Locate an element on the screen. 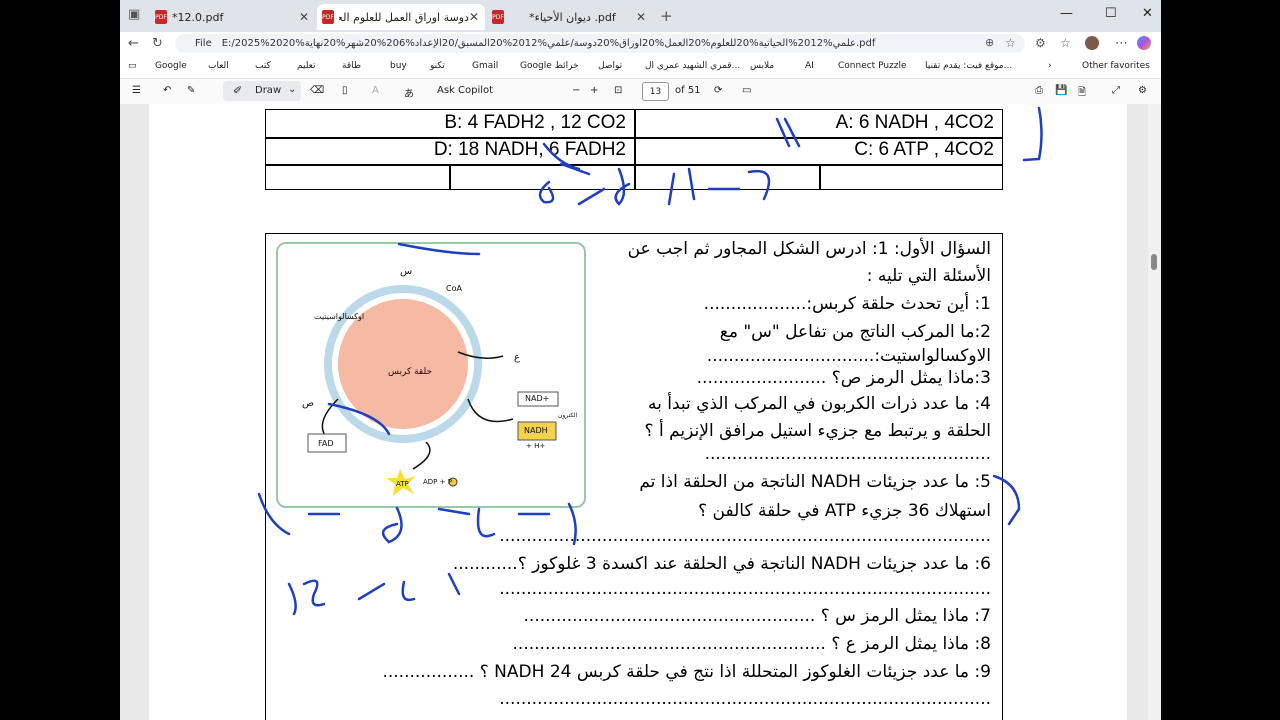 The width and height of the screenshot is (1280, 720). copilot-icon is located at coordinates (1144, 43).